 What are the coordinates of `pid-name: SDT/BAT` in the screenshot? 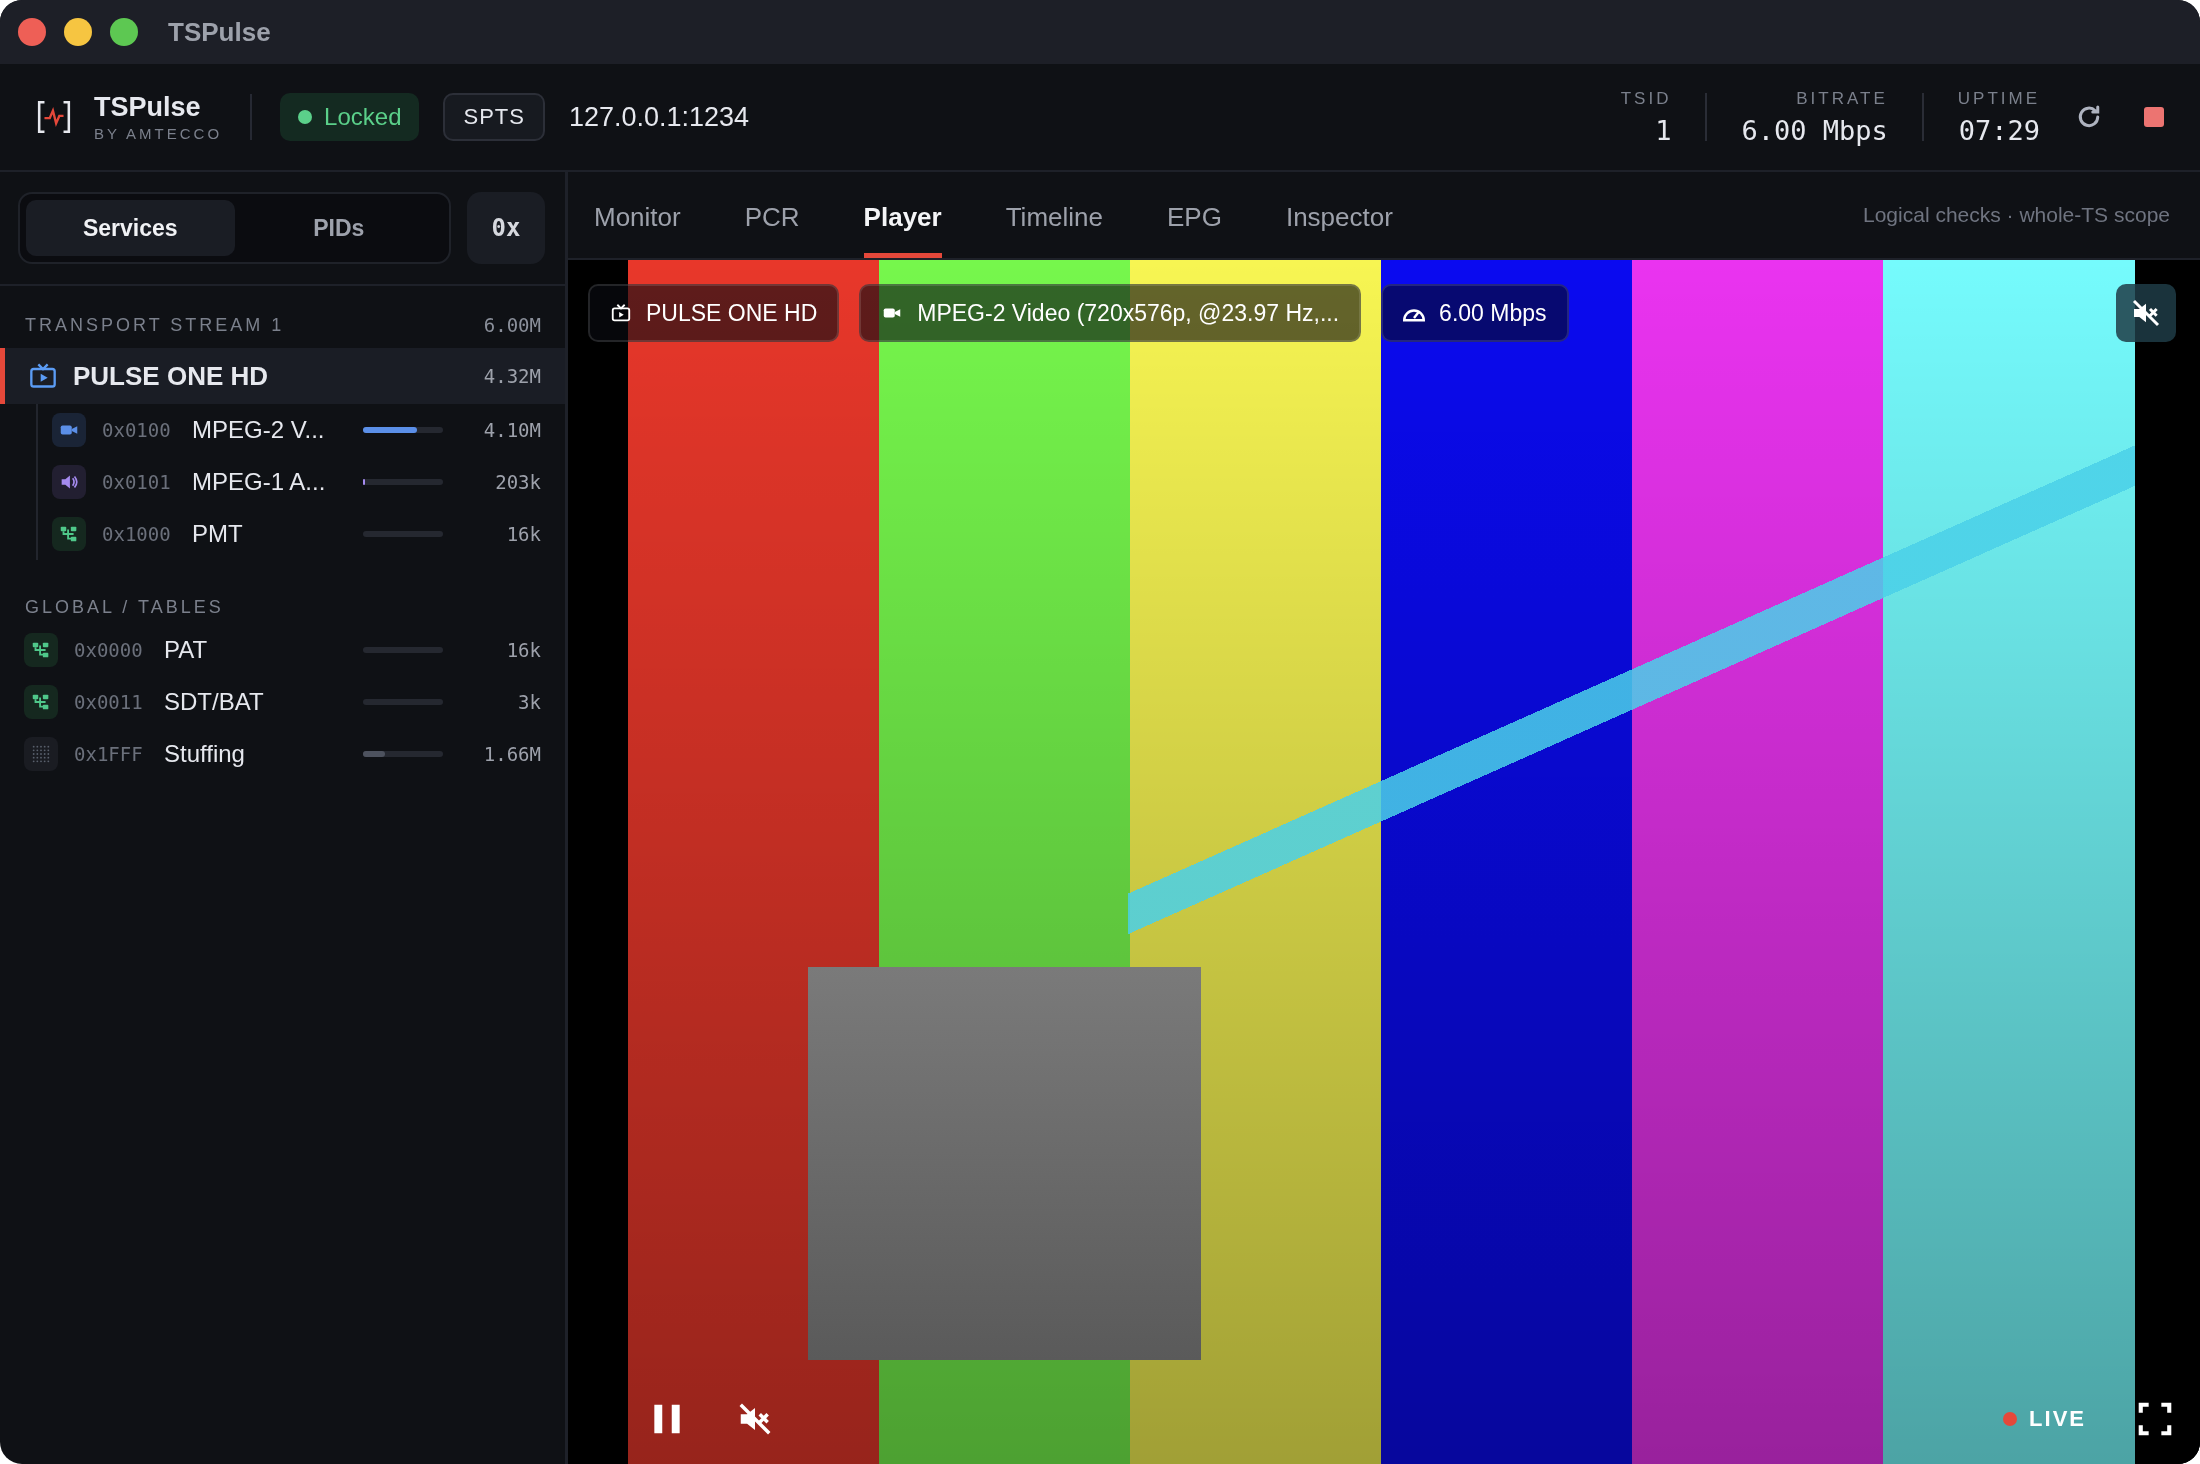 It's located at (214, 702).